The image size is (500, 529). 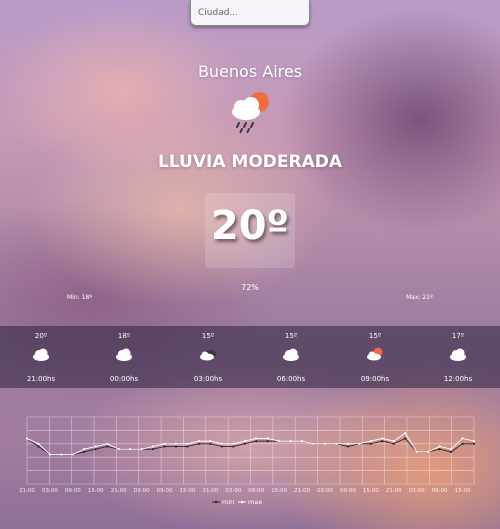 What do you see at coordinates (375, 353) in the screenshot?
I see `cloud-sun-icon` at bounding box center [375, 353].